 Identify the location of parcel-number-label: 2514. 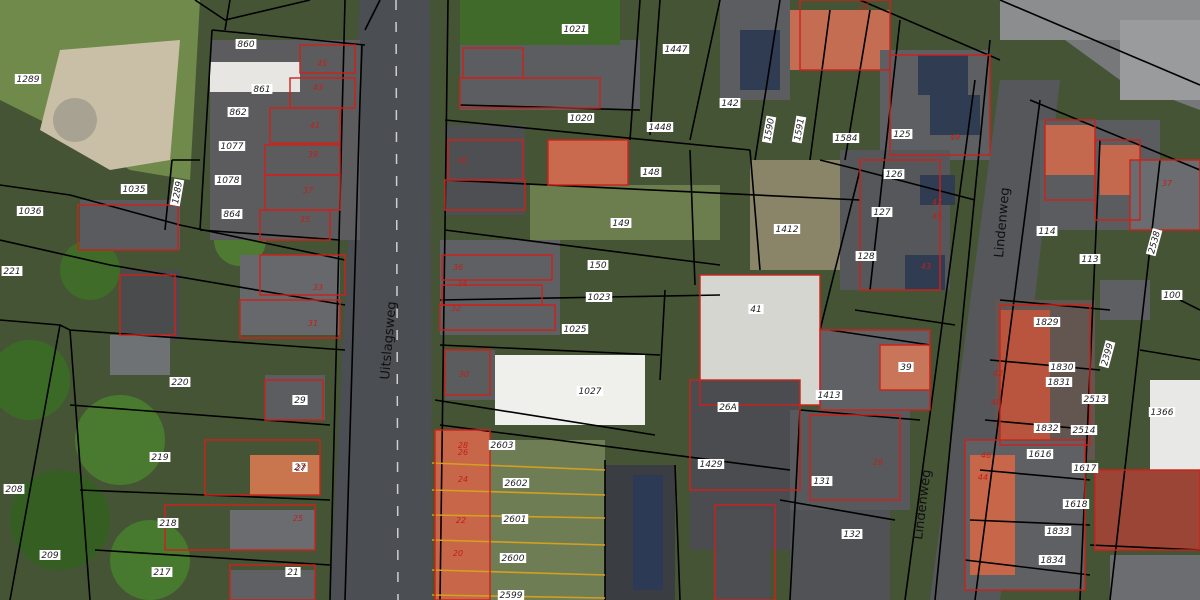
(1084, 431).